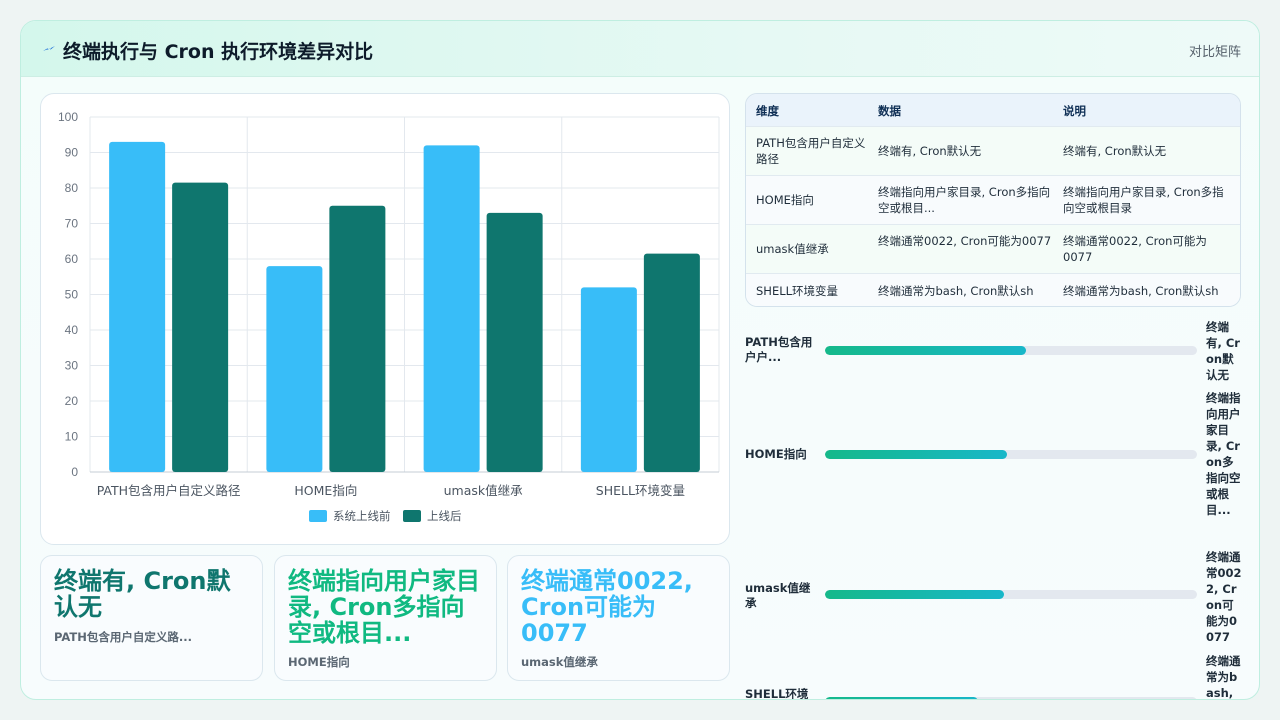 The image size is (1280, 720). What do you see at coordinates (778, 595) in the screenshot?
I see `progress-label: umask值继承` at bounding box center [778, 595].